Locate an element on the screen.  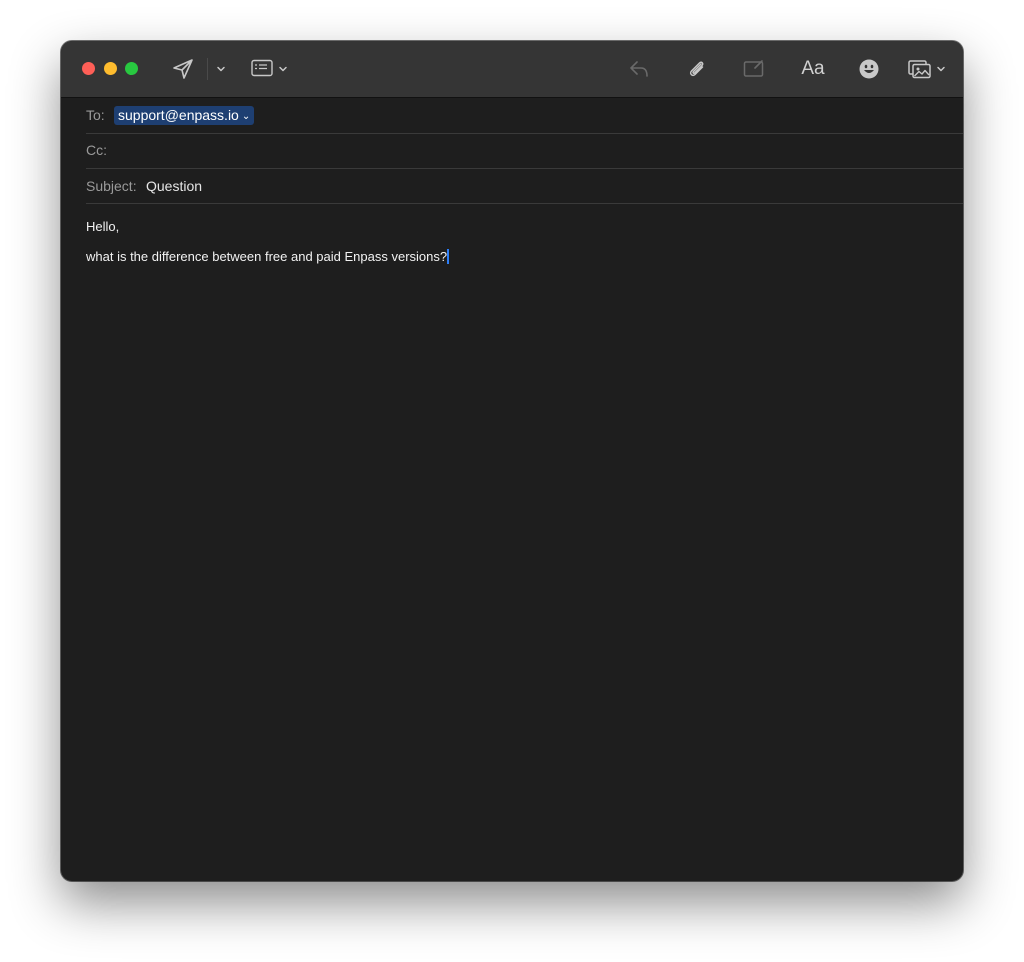
photo-browser-menu-button is located at coordinates (941, 69).